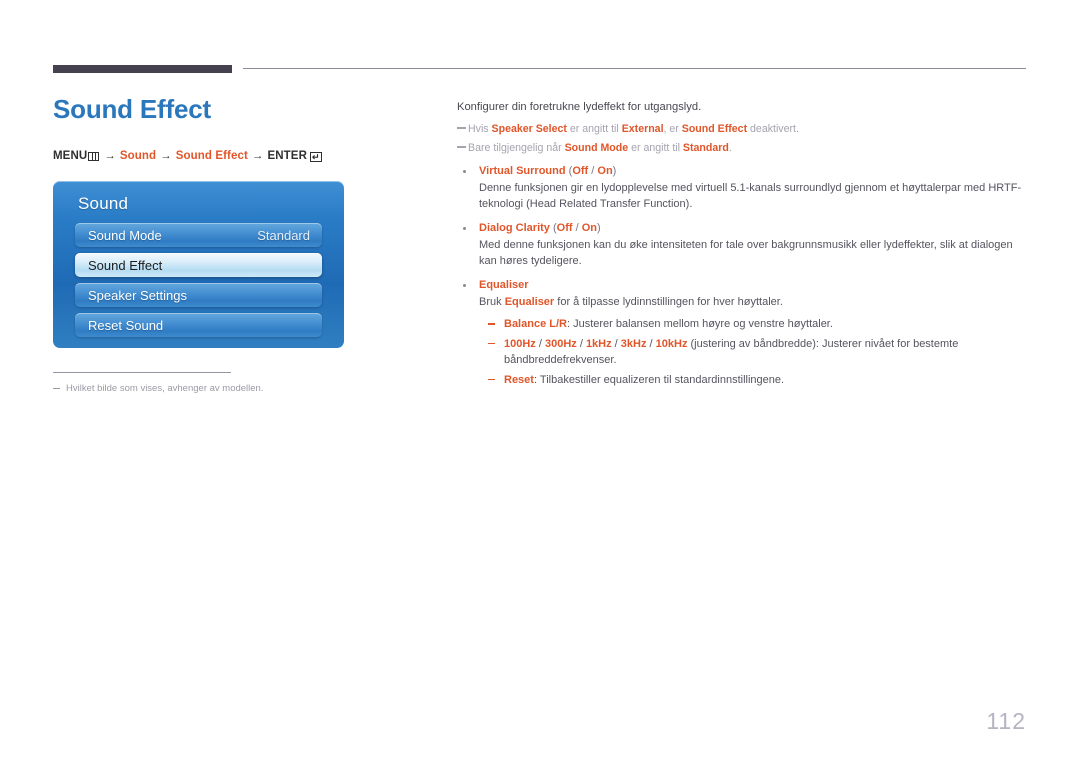  Describe the element at coordinates (492, 301) in the screenshot. I see `text-fragment: Bruk` at that location.